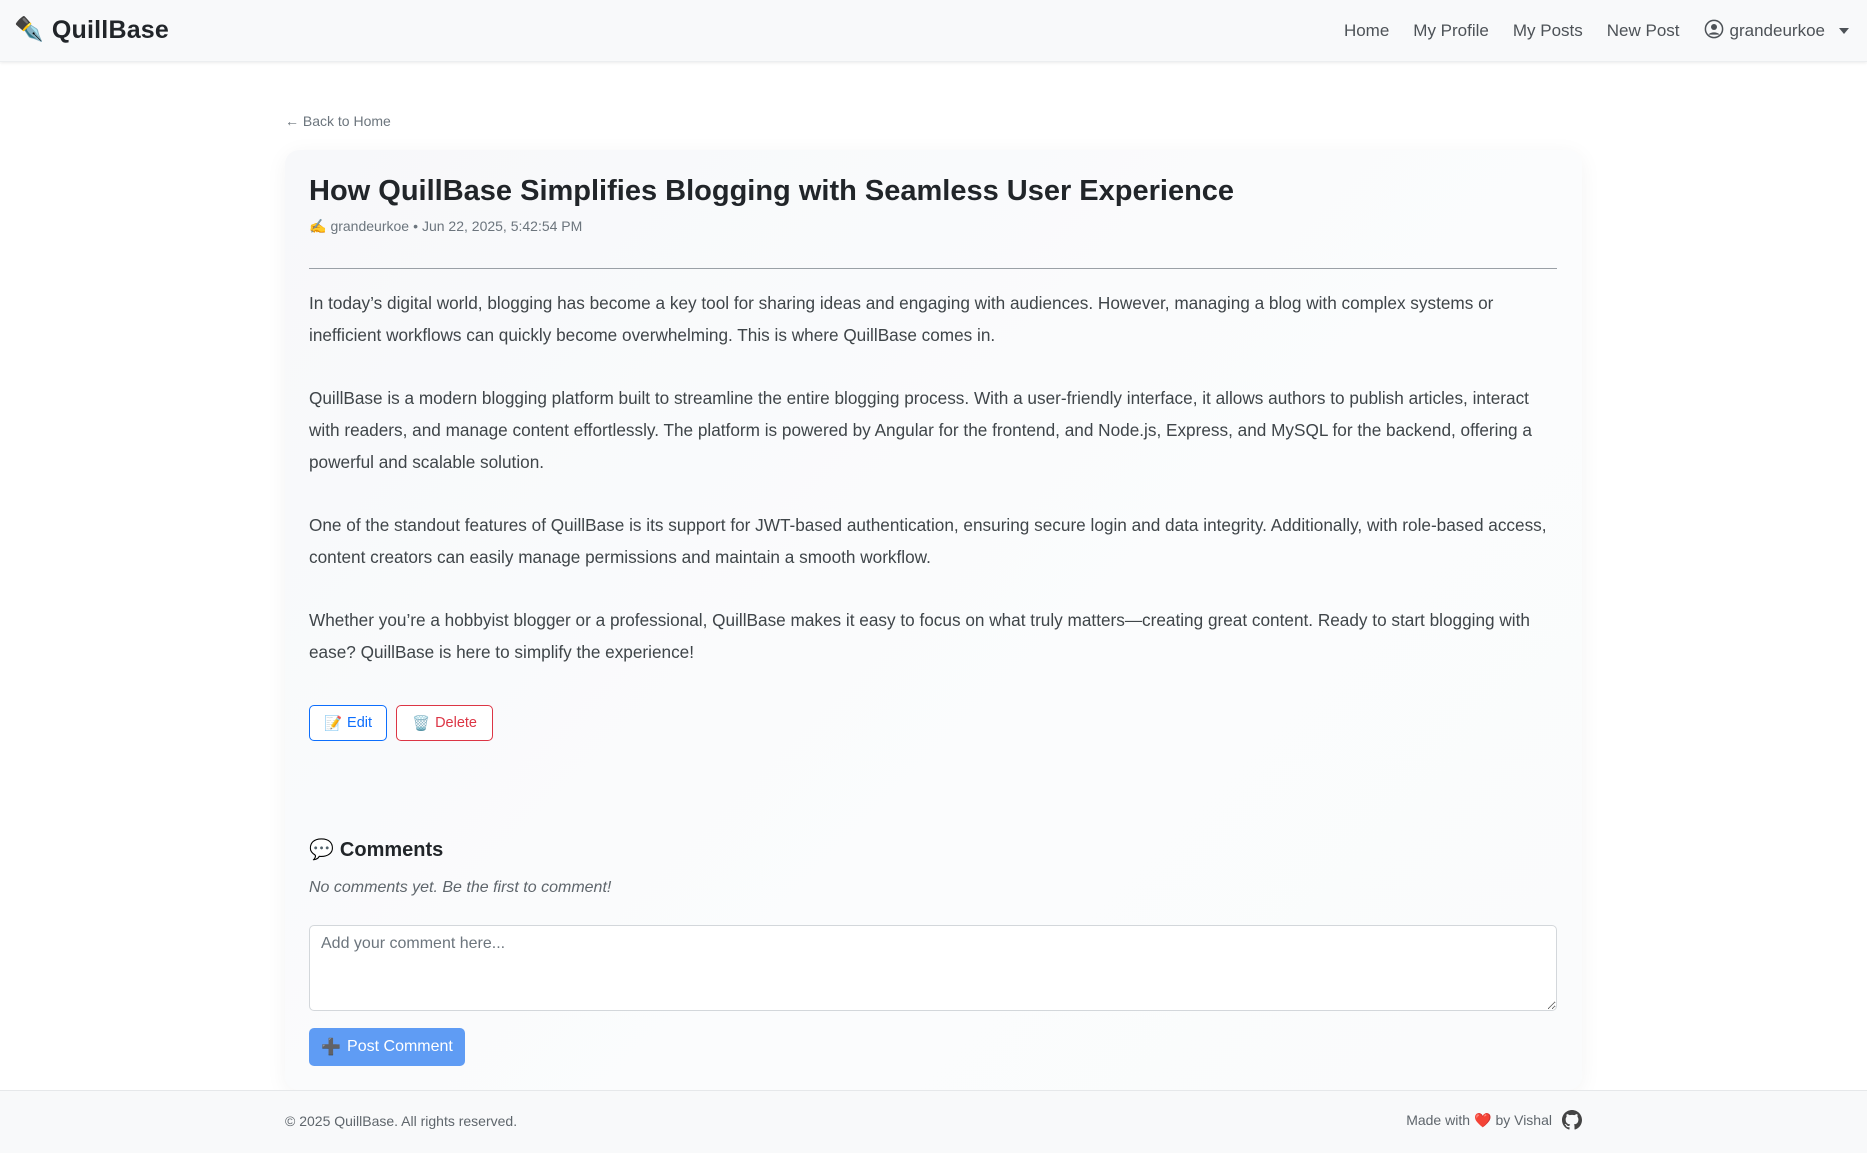 The image size is (1867, 1153). I want to click on github-icon, so click(1572, 1120).